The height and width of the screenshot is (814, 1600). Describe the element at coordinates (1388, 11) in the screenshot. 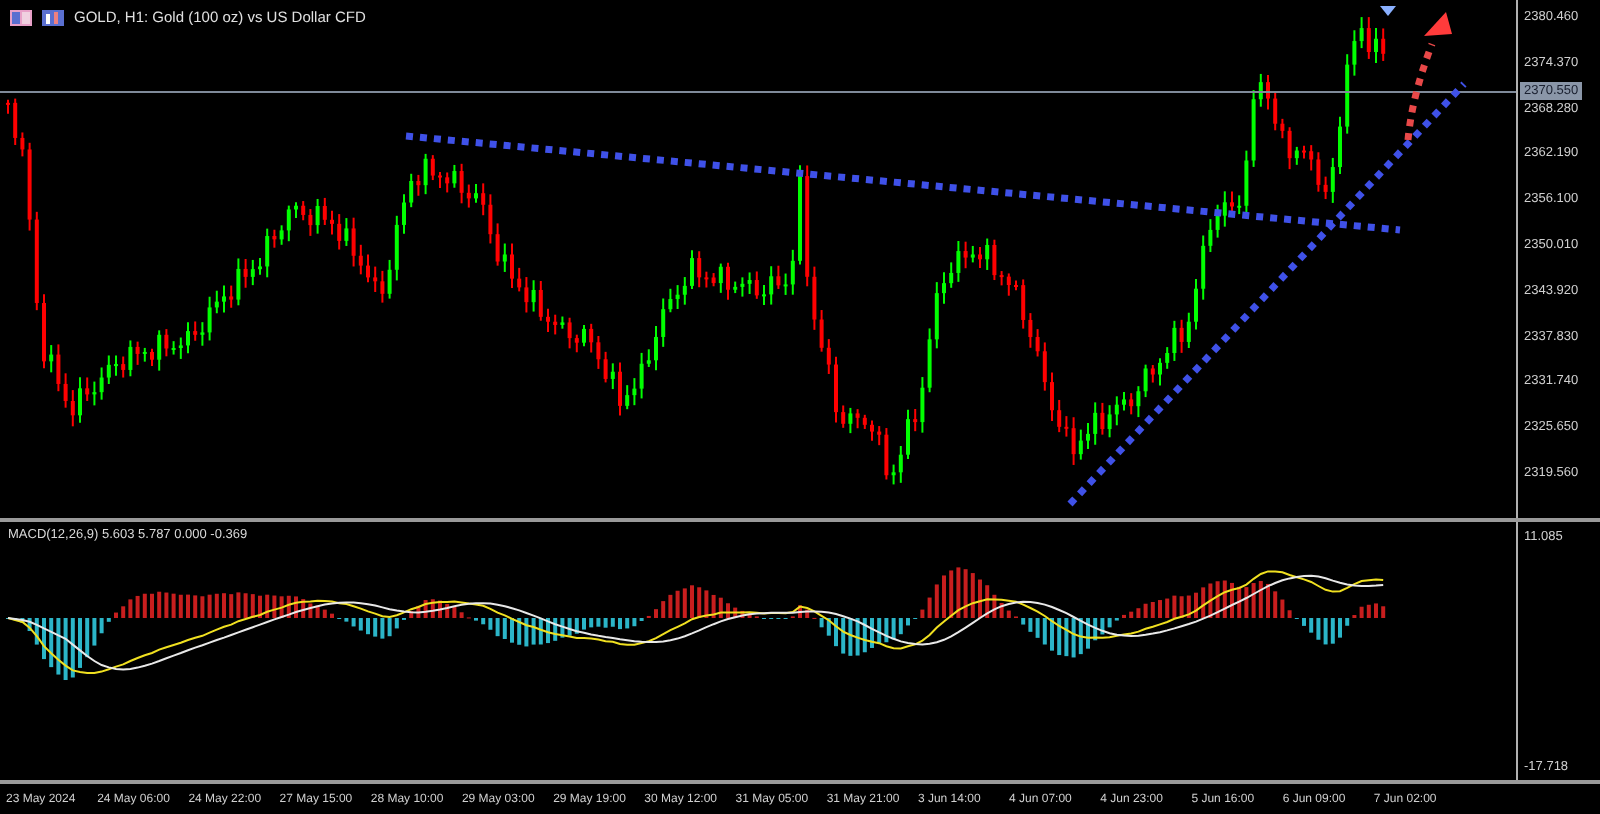

I see `triangle-icon` at that location.